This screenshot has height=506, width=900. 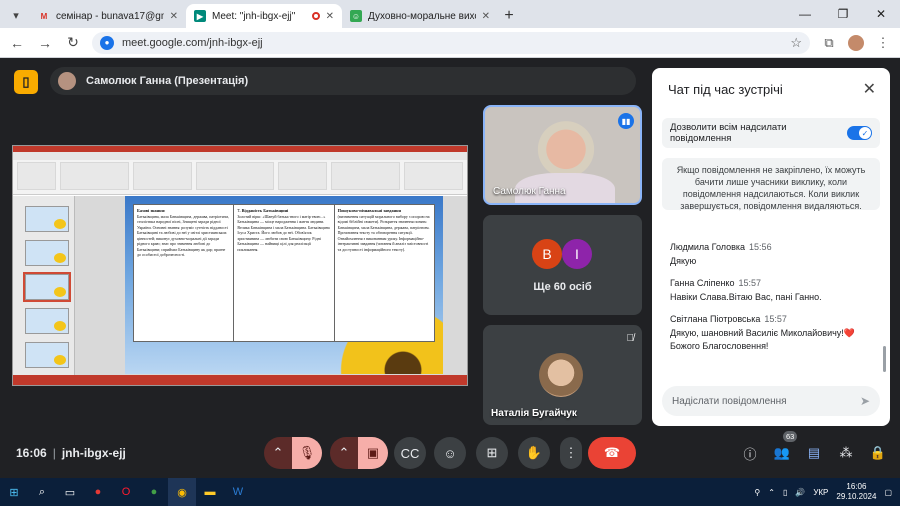 What do you see at coordinates (820, 492) in the screenshot?
I see `keyboard-language: УКР` at bounding box center [820, 492].